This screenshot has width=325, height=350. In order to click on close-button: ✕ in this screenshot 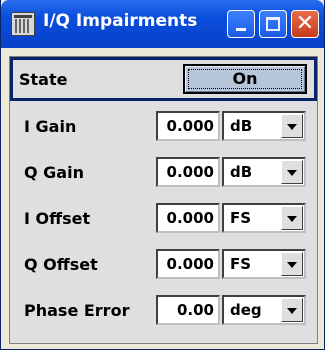, I will do `click(305, 24)`.